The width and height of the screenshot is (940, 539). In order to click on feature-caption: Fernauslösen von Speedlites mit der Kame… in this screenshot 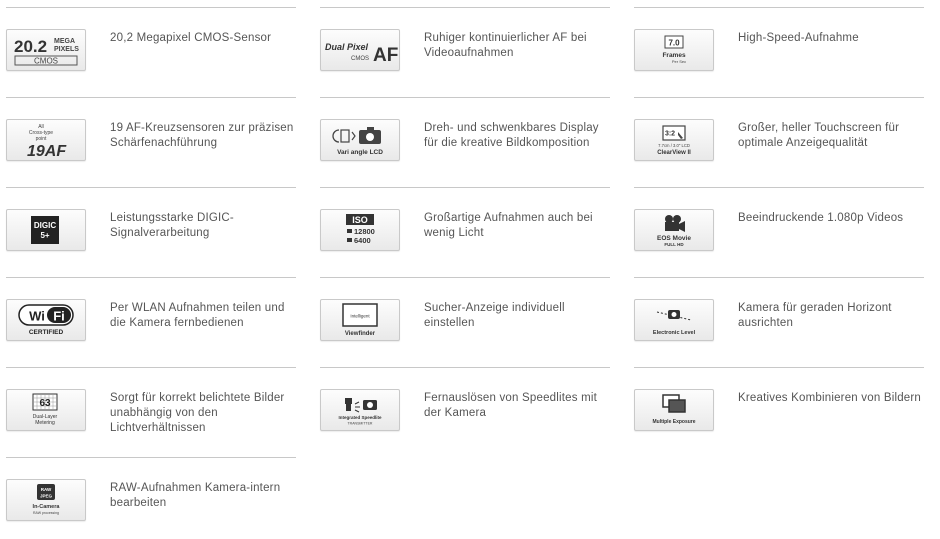, I will do `click(511, 405)`.